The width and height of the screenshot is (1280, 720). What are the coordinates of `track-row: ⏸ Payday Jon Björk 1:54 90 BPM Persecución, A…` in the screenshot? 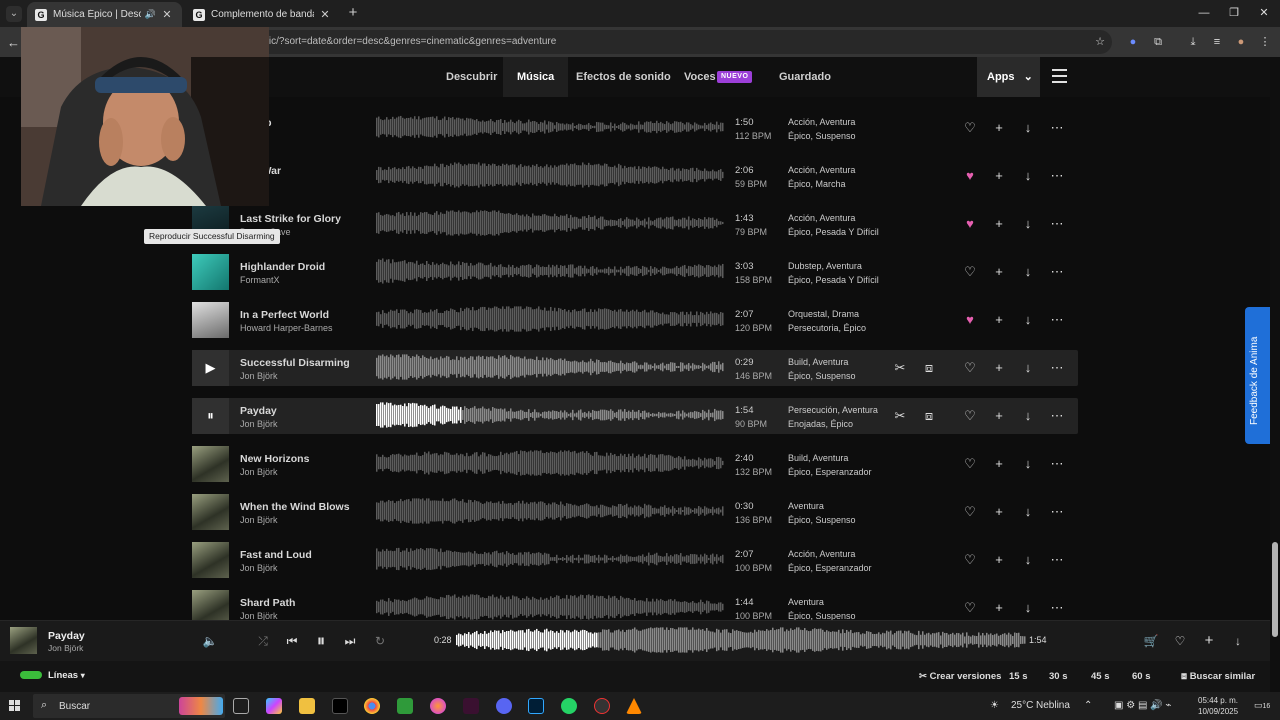 It's located at (635, 416).